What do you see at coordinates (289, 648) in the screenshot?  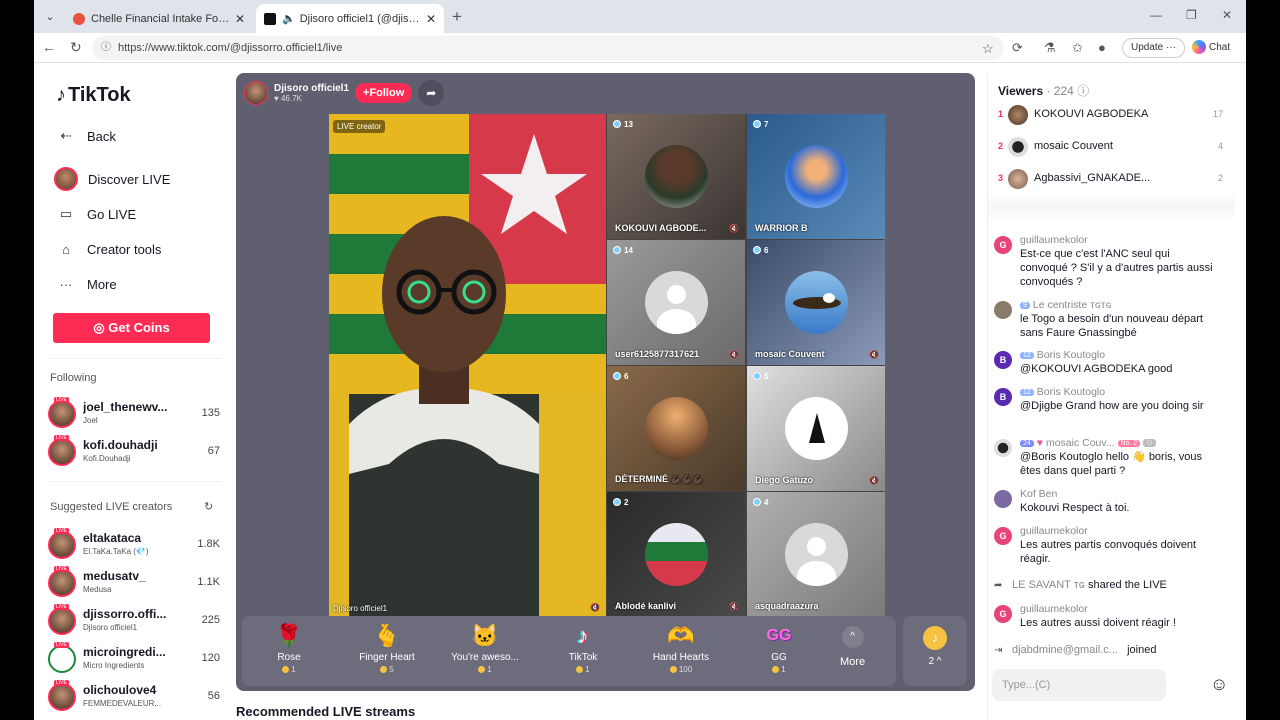 I see `gift-rose: 🌹 Rose 1` at bounding box center [289, 648].